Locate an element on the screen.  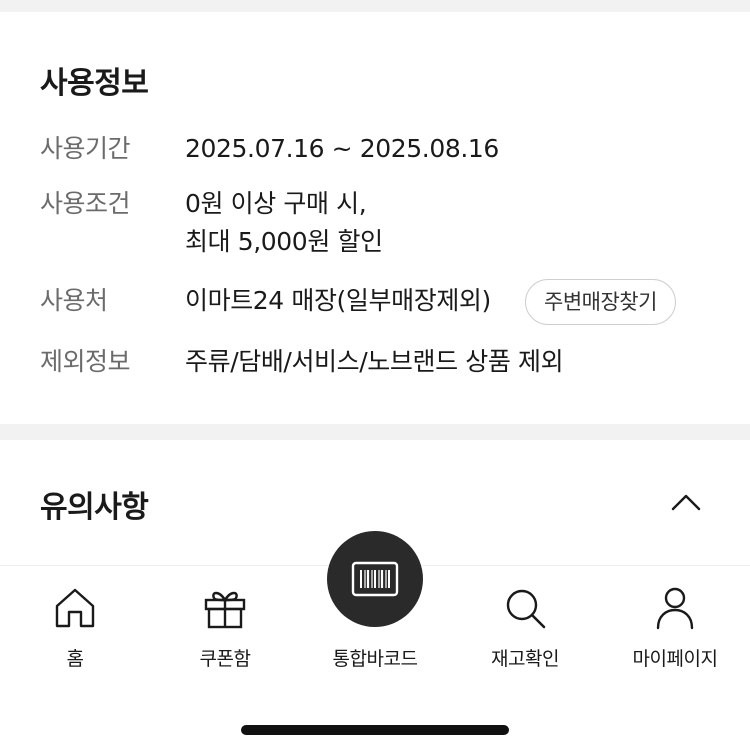
nav-coupon-box-label: 쿠폰함 is located at coordinates (225, 659).